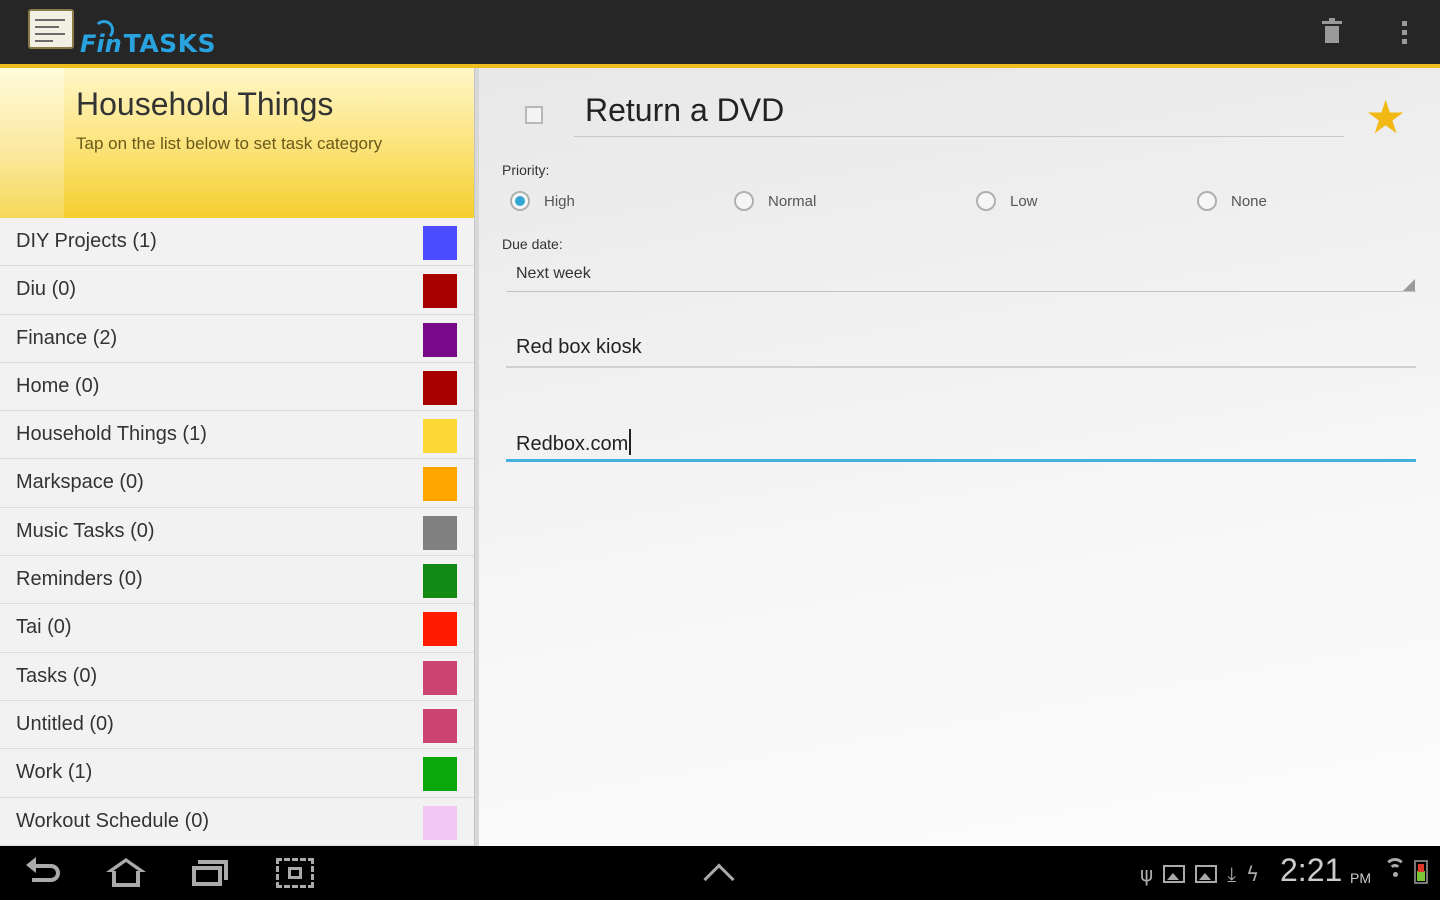 The height and width of the screenshot is (900, 1440). I want to click on app-logo: Fin TASKS, so click(148, 34).